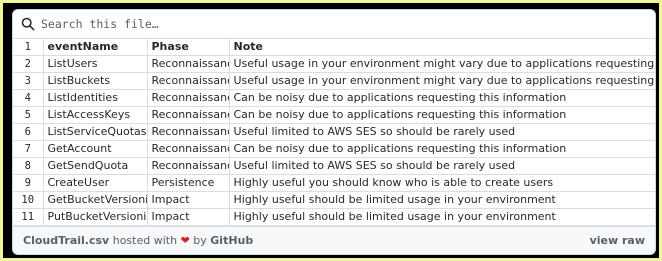 The width and height of the screenshot is (662, 261). Describe the element at coordinates (28, 200) in the screenshot. I see `line-number: 10` at that location.